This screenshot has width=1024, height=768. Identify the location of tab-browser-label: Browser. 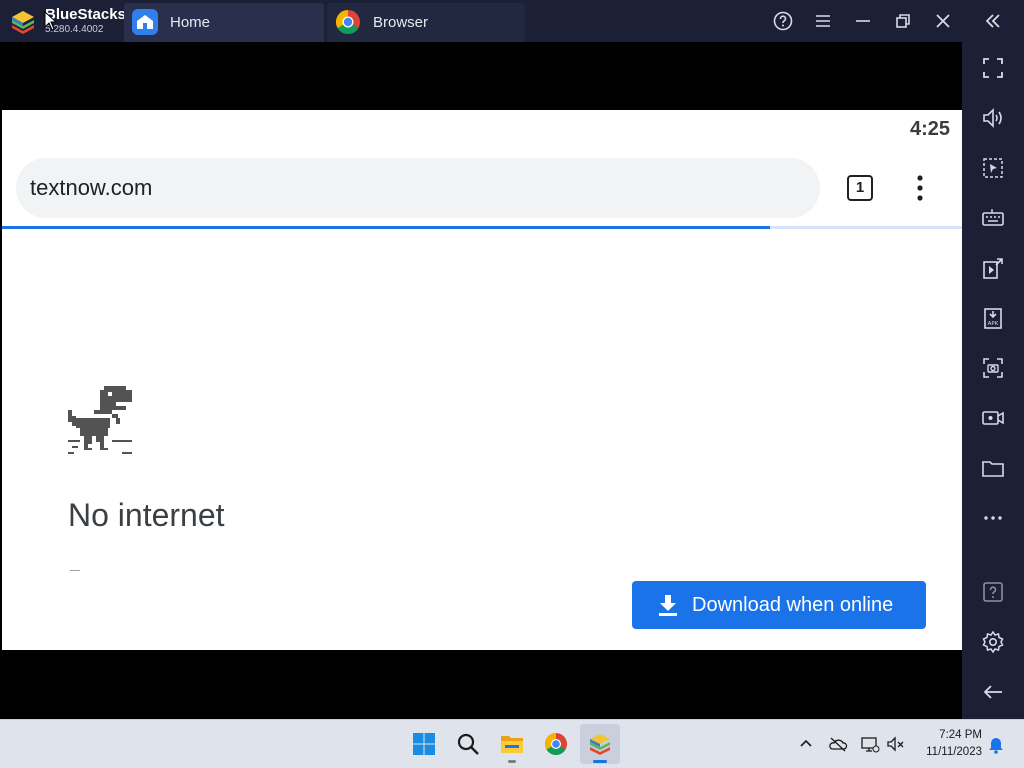
(401, 22).